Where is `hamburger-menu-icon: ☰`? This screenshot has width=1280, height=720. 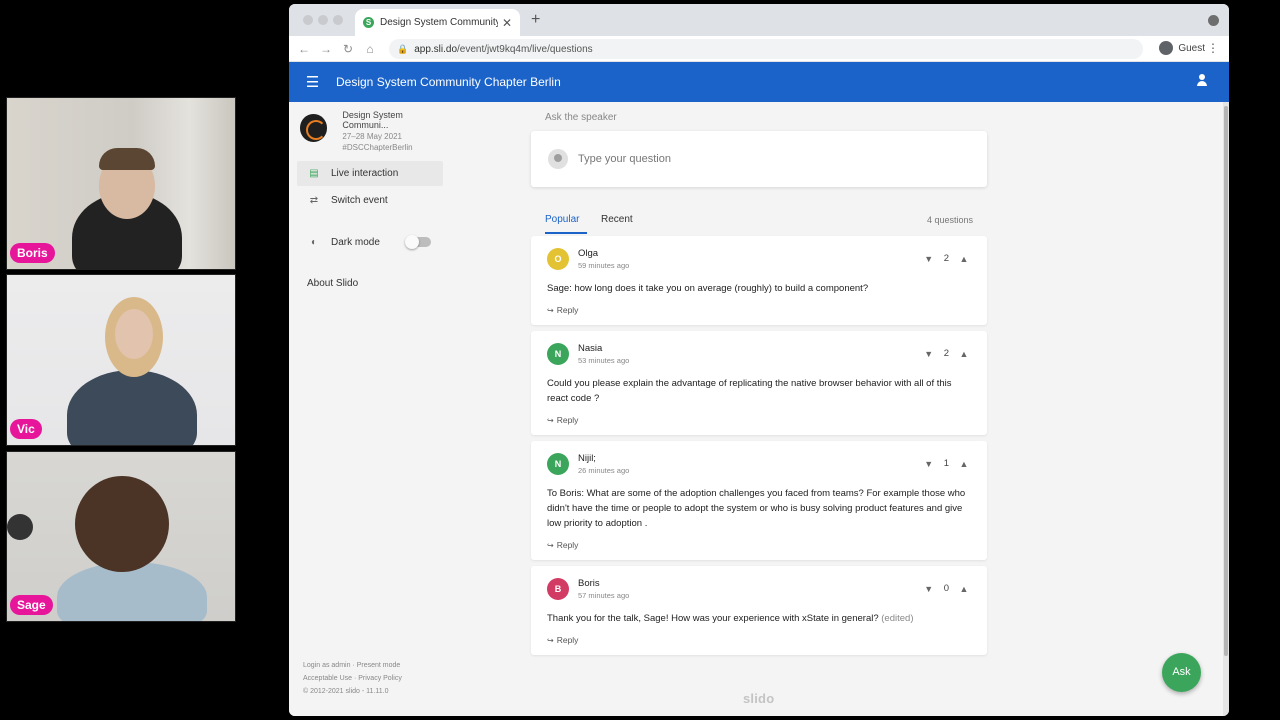
hamburger-menu-icon: ☰ is located at coordinates (312, 82).